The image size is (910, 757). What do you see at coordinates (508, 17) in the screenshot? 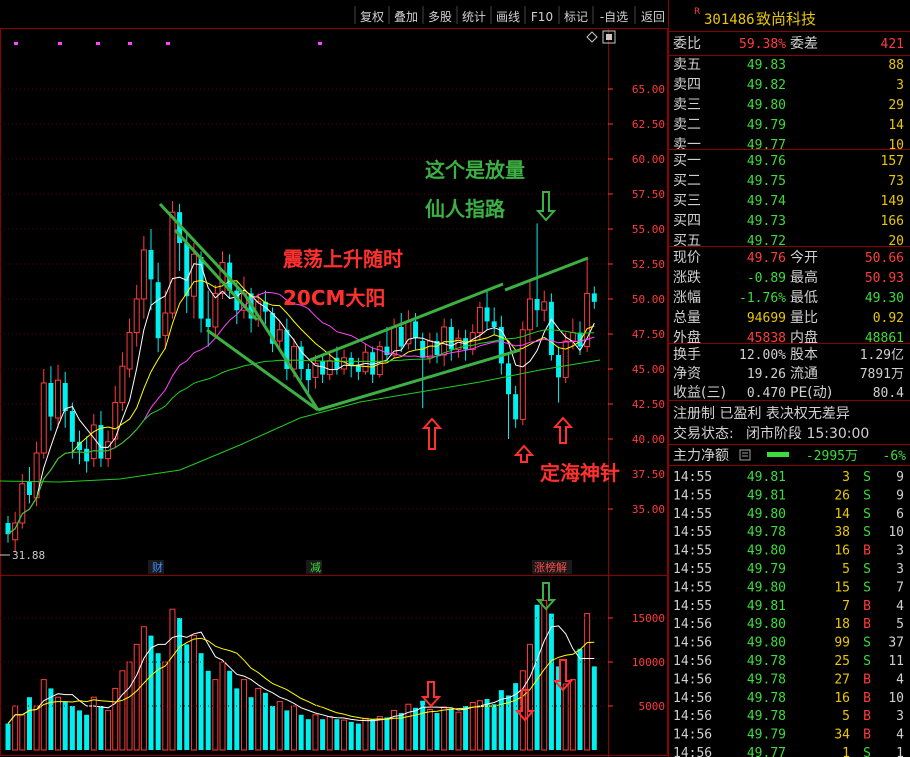
I see `toolbar-button: 画线` at bounding box center [508, 17].